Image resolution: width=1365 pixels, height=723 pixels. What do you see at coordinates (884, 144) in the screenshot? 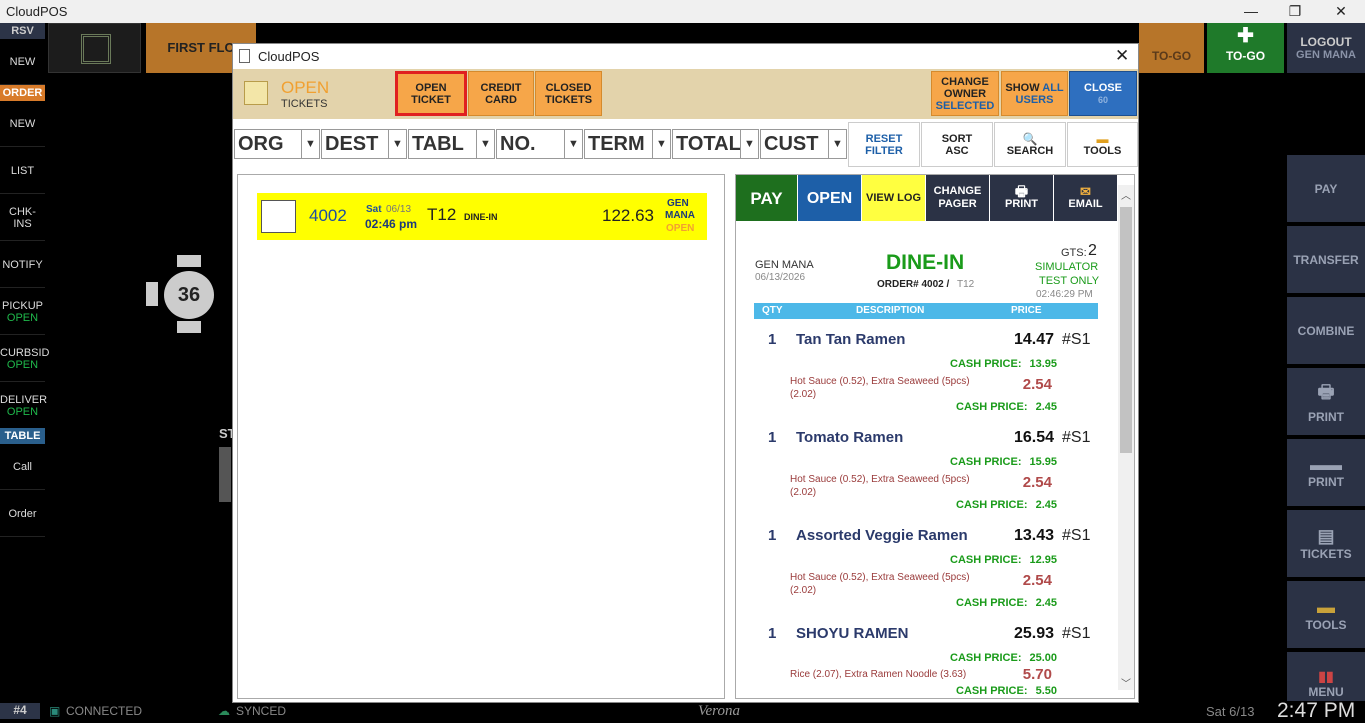
I see `reset-filter-button: RESET FILTER` at bounding box center [884, 144].